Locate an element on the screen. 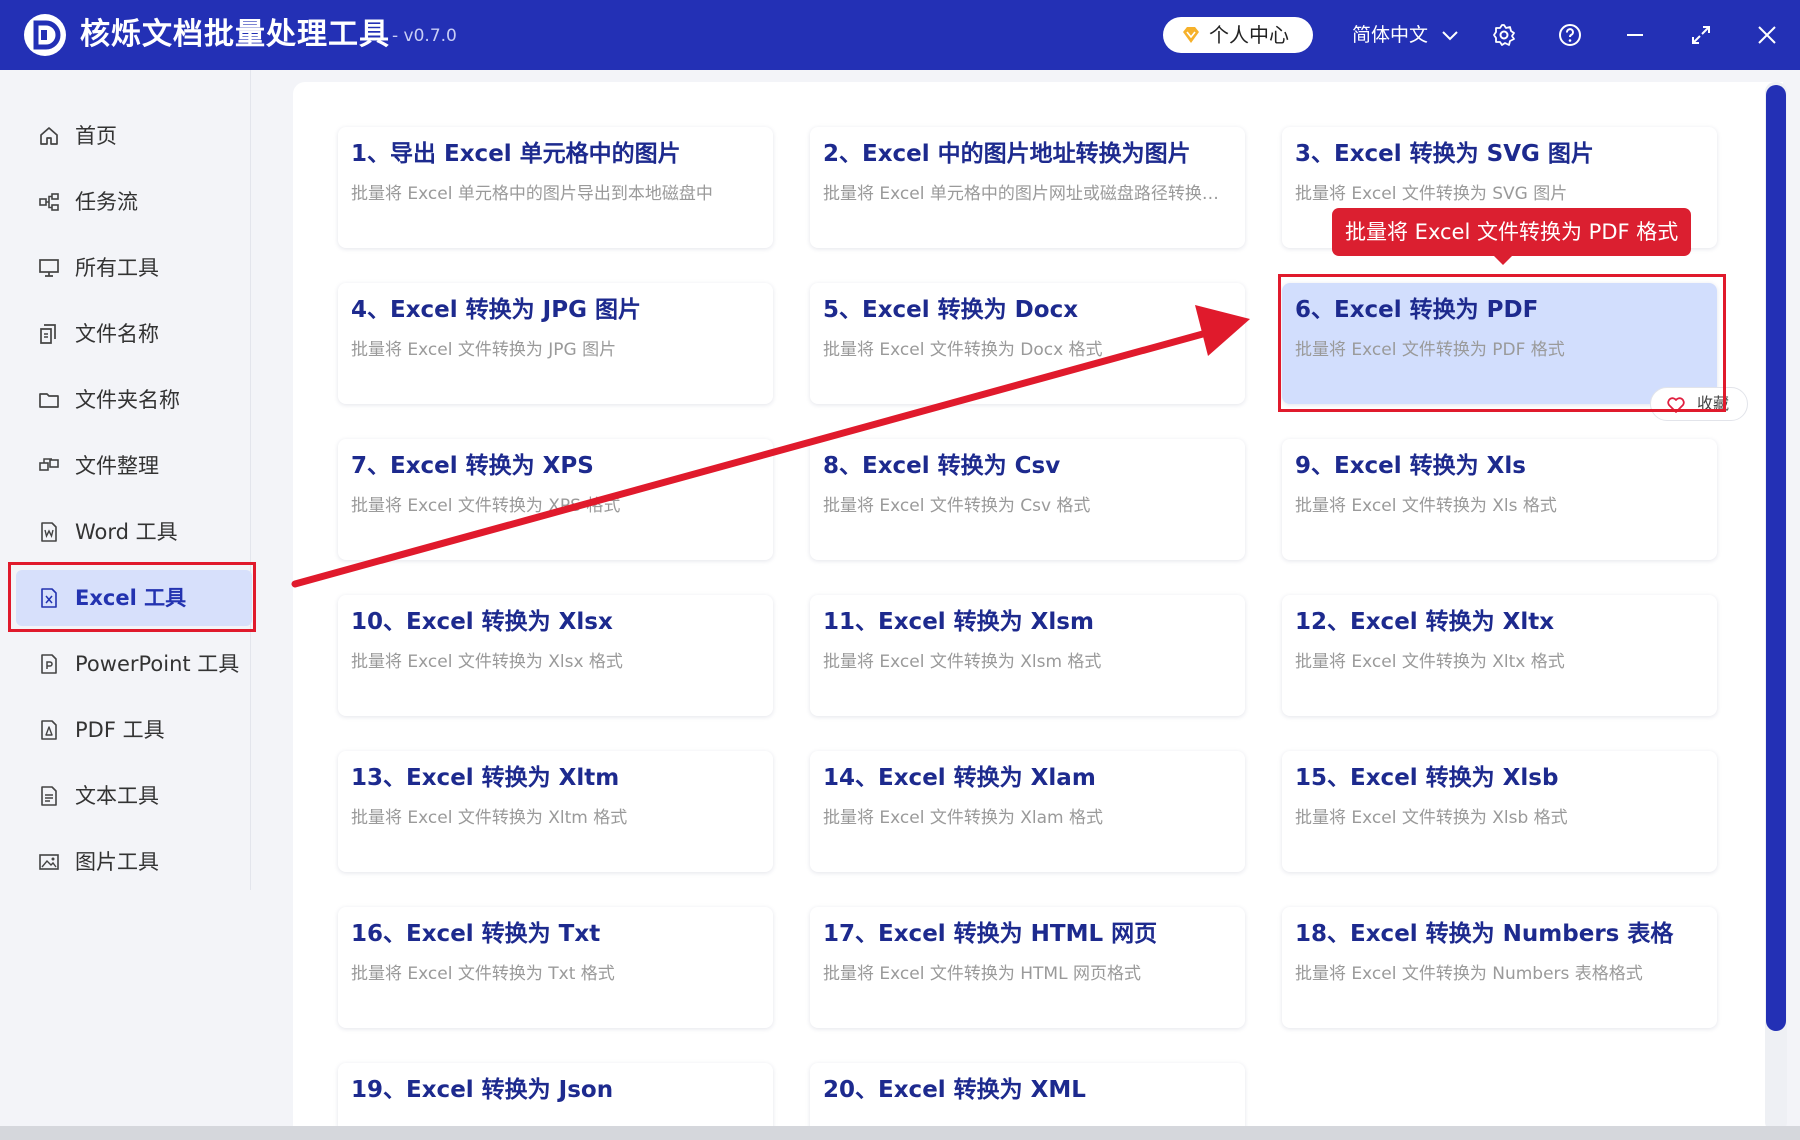 The image size is (1800, 1140). tool-card-11: 11、Excel 转换为 Xlsm 批量将 Excel 文件转换为 Xlsm 格式 is located at coordinates (1027, 655).